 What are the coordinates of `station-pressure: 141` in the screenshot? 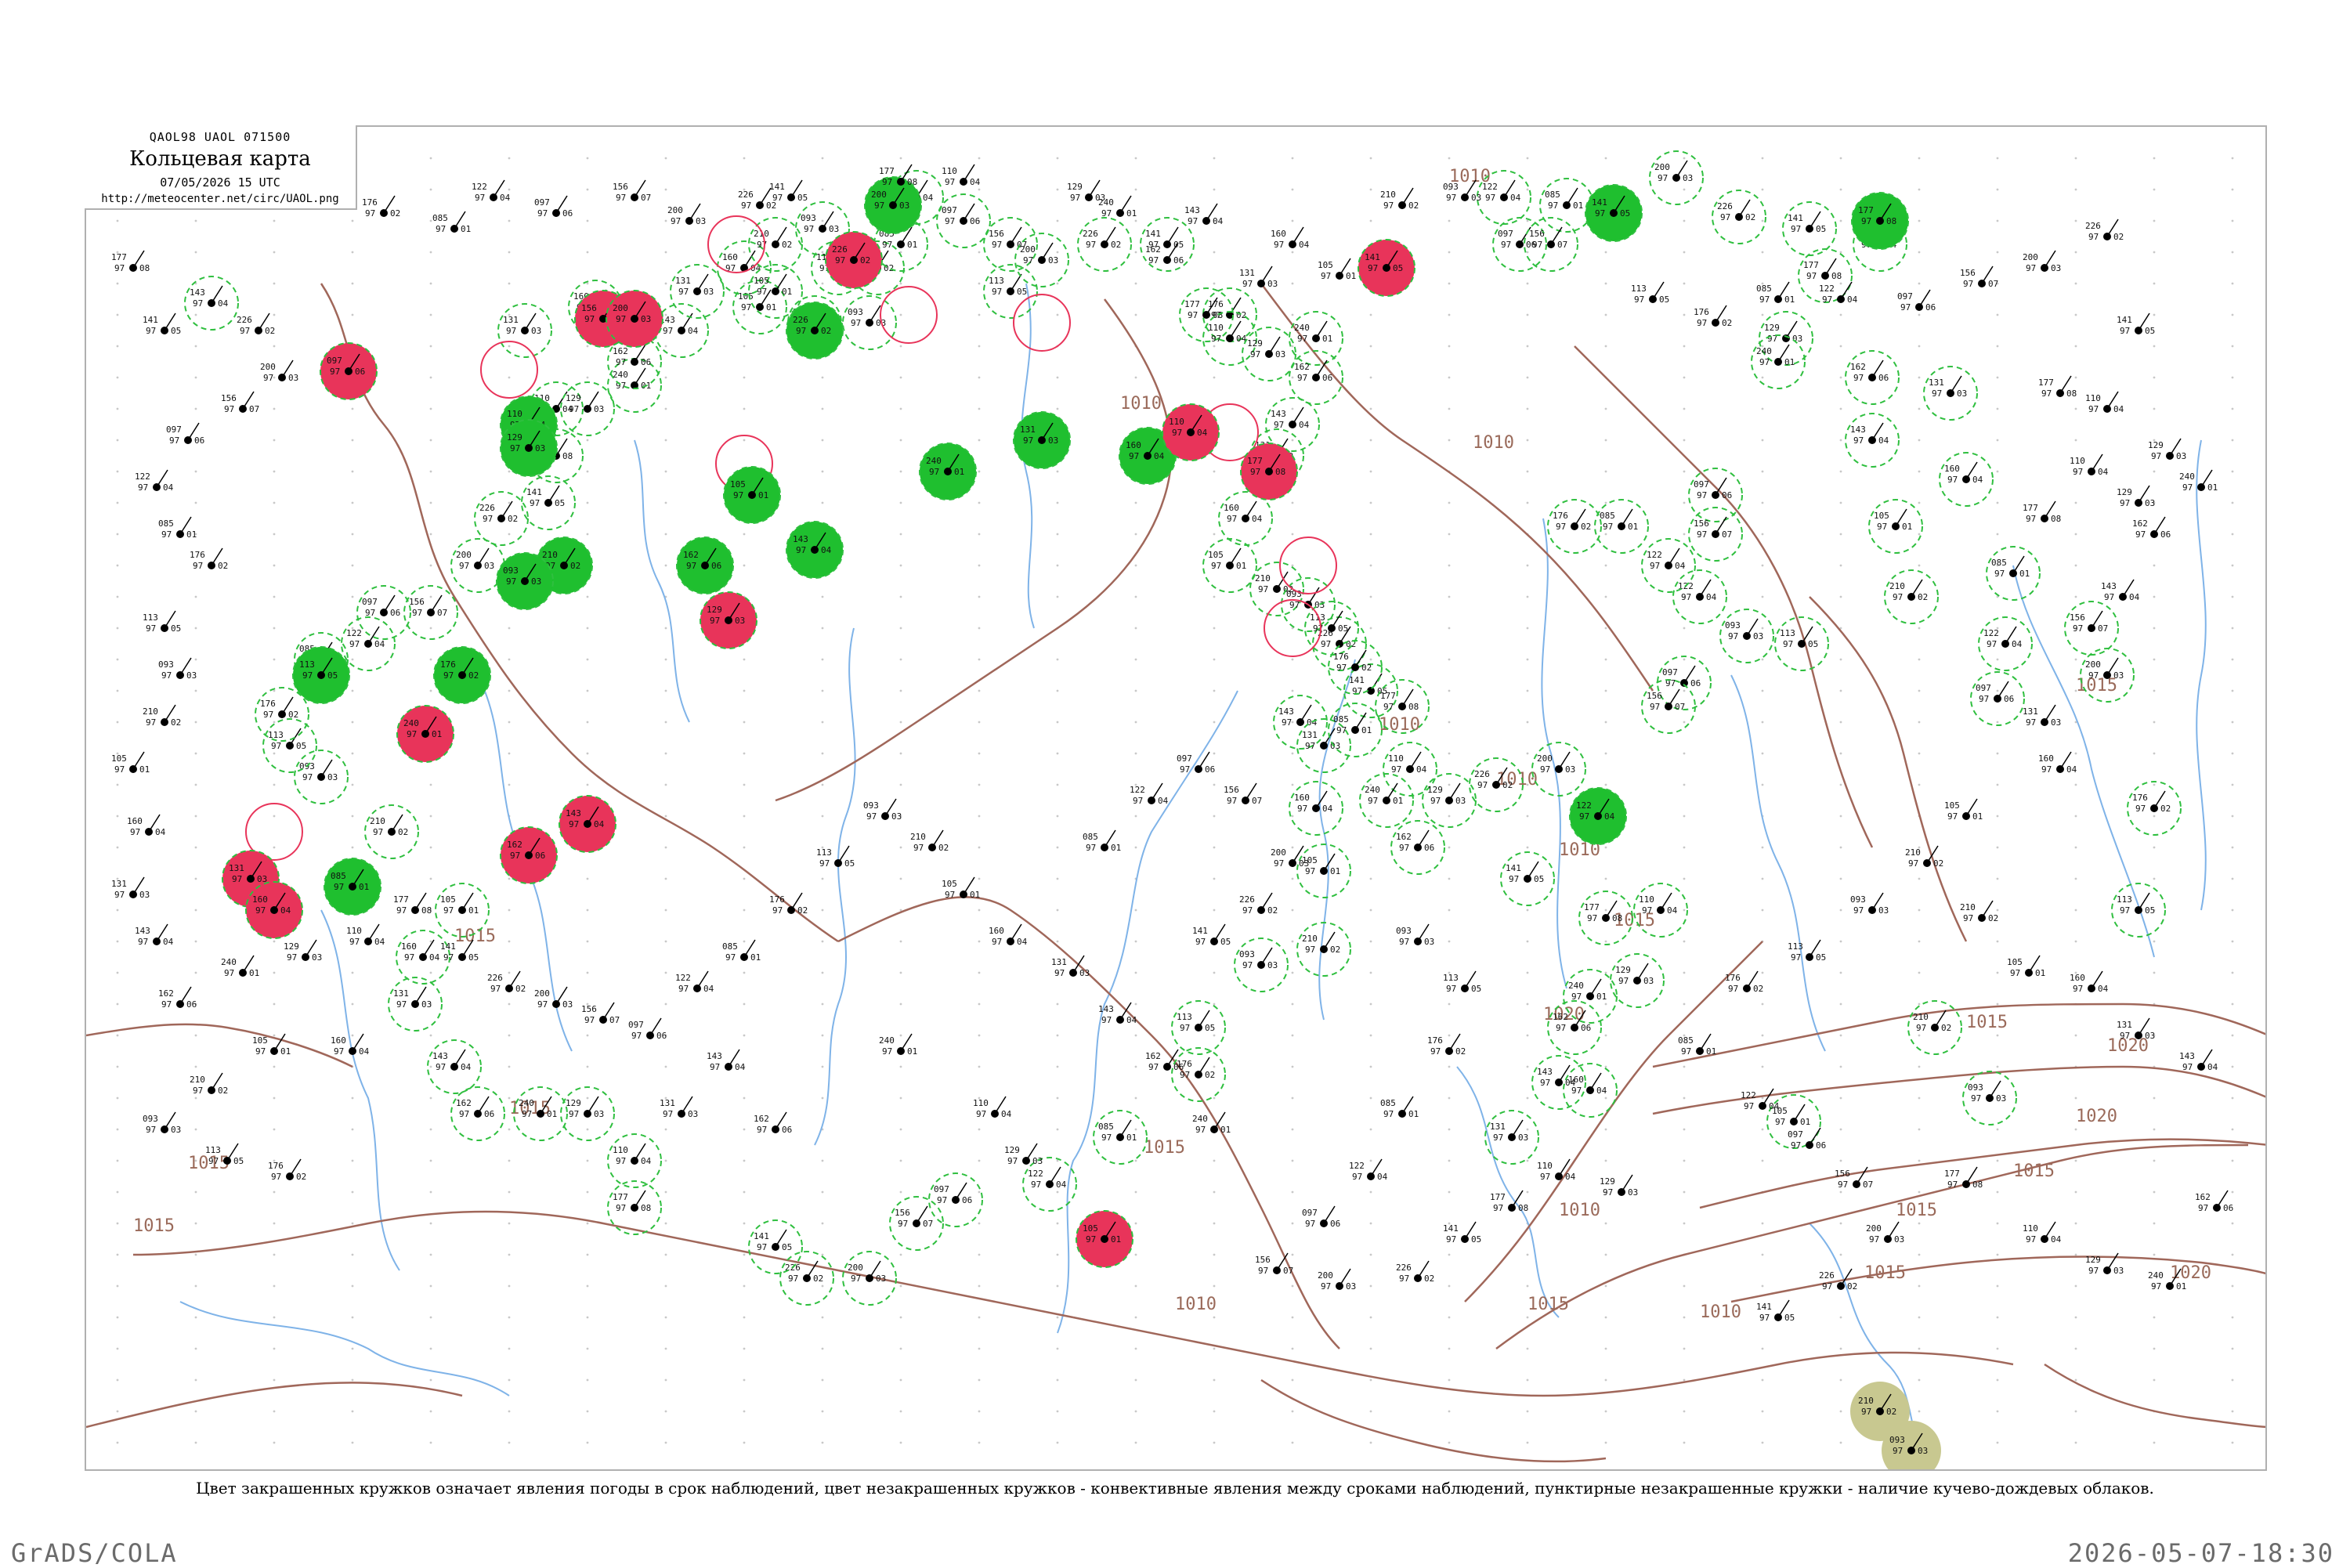 It's located at (1795, 218).